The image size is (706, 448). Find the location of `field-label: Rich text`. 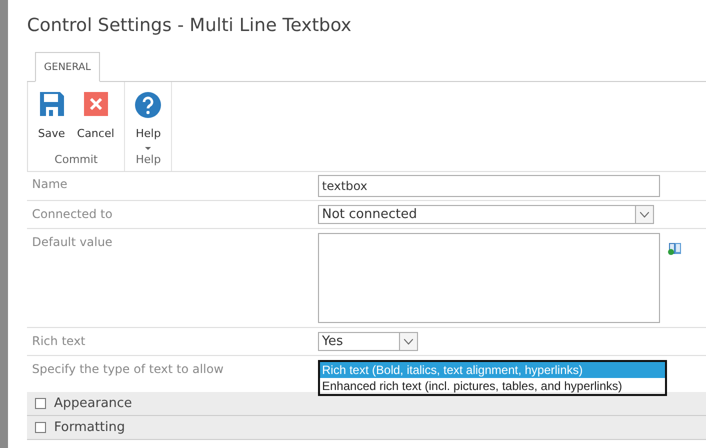

field-label: Rich text is located at coordinates (58, 341).